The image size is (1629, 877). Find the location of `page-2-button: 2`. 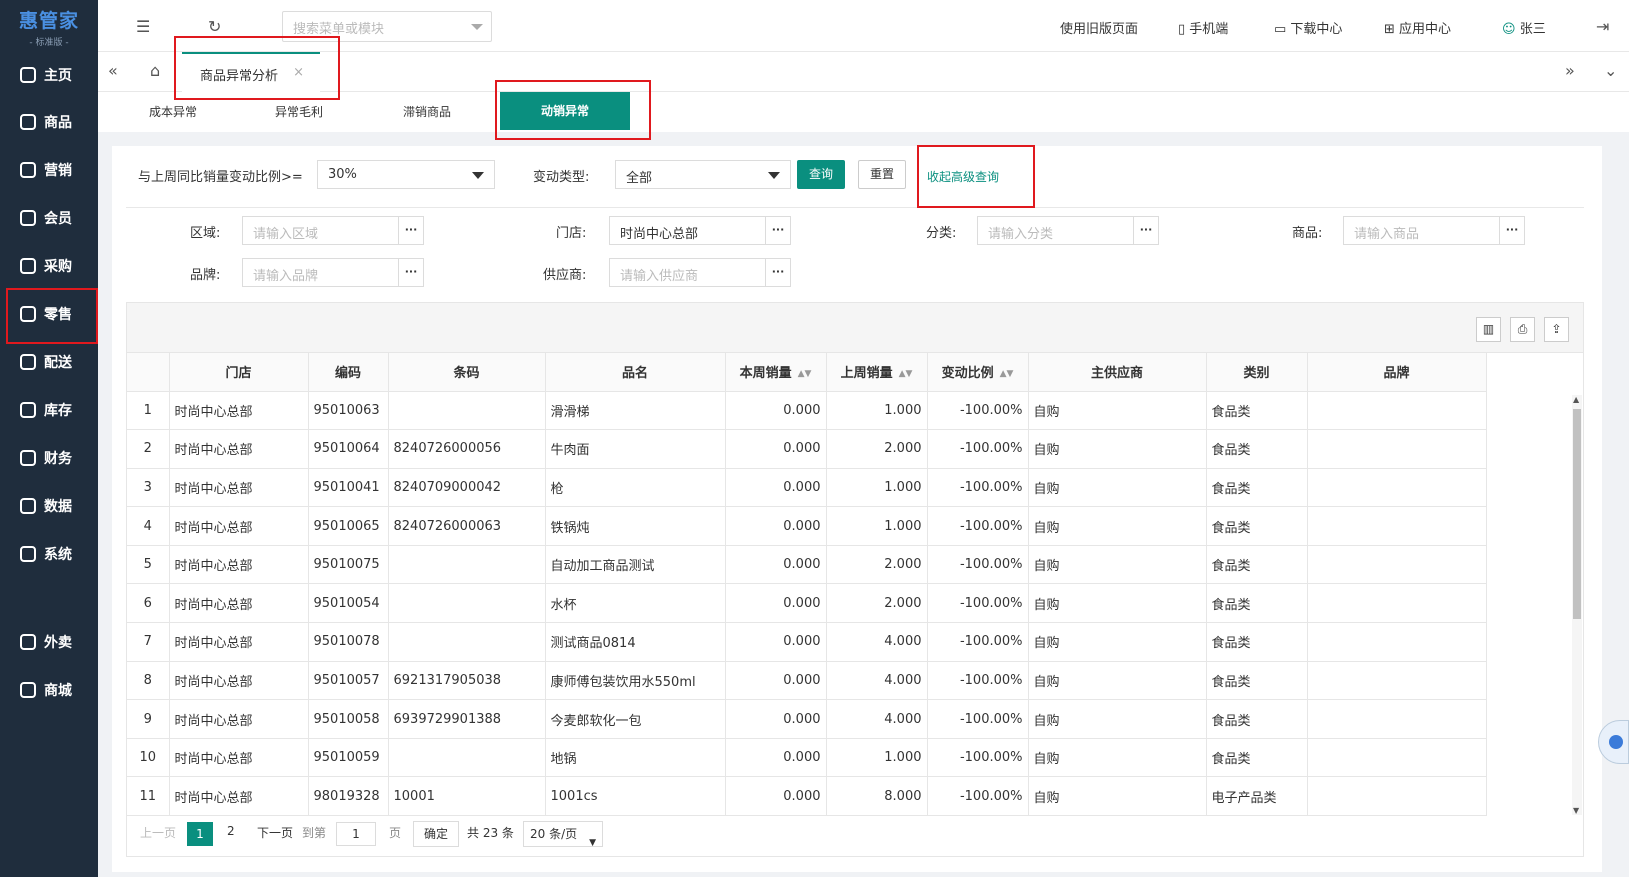

page-2-button: 2 is located at coordinates (231, 831).